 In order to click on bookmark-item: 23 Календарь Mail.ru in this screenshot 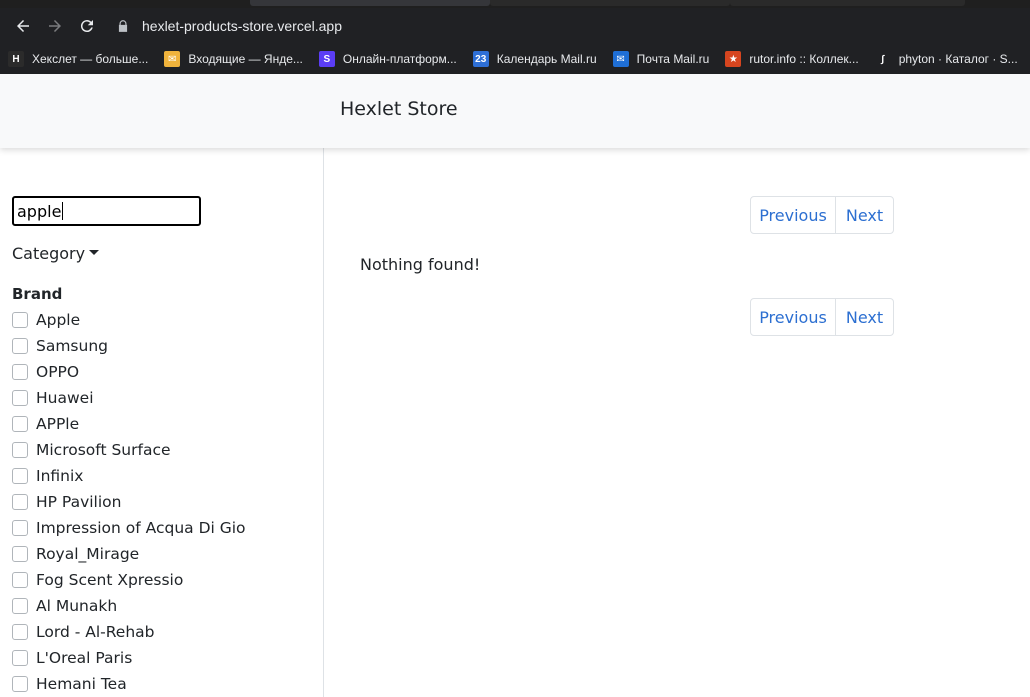, I will do `click(534, 59)`.